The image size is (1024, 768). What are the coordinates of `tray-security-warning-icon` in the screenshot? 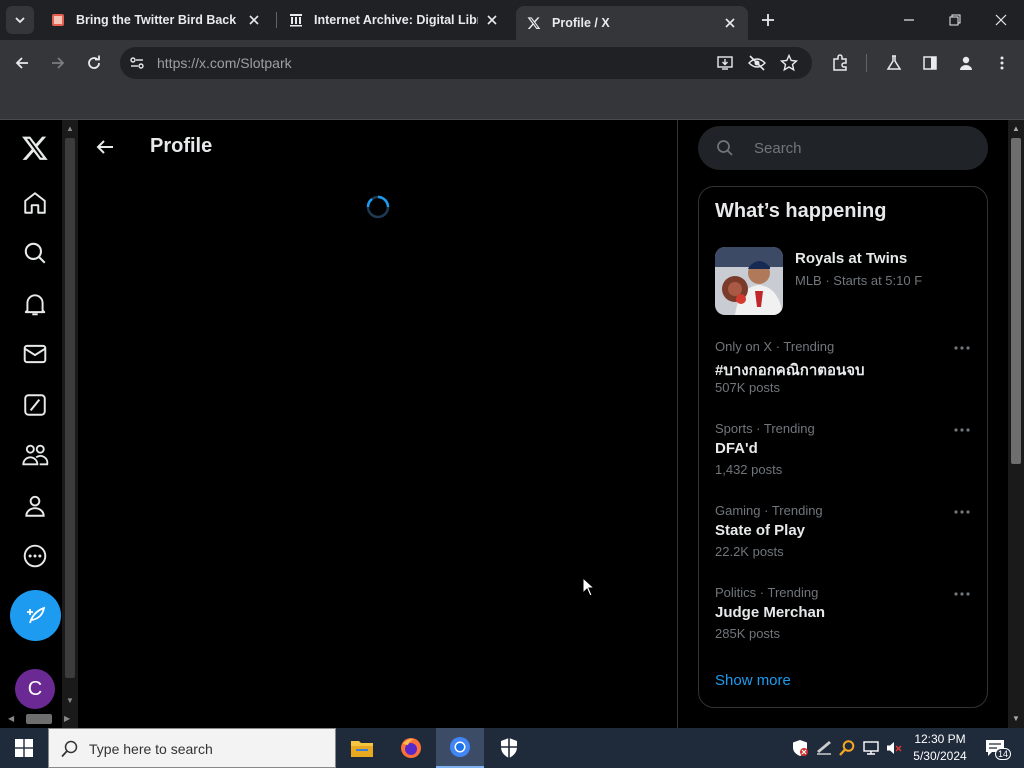 It's located at (800, 748).